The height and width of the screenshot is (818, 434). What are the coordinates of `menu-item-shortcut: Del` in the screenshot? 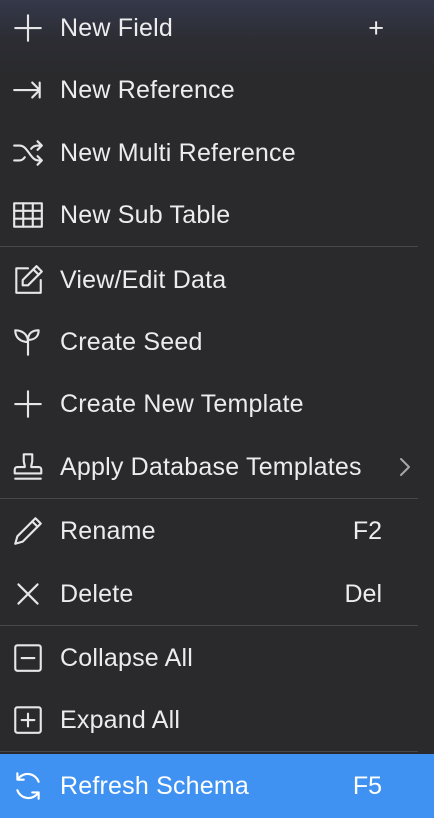 It's located at (363, 593).